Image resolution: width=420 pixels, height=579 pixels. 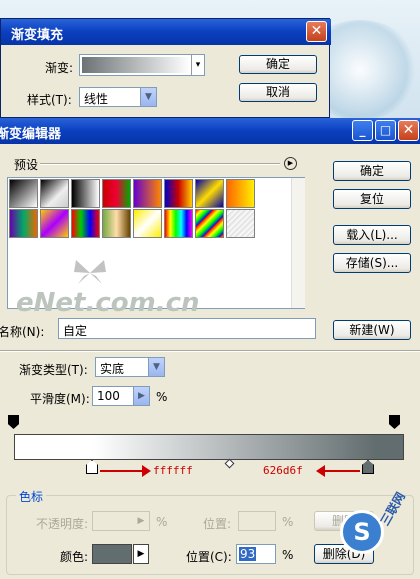 I want to click on opacity-location-unit: %, so click(x=288, y=522).